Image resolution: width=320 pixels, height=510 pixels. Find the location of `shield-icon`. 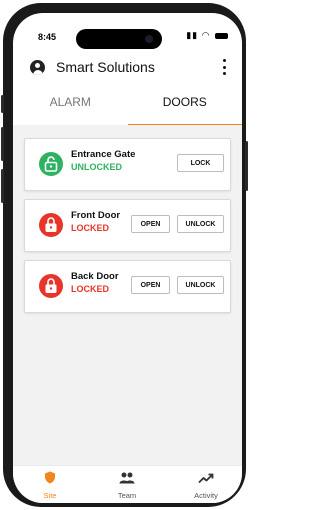

shield-icon is located at coordinates (50, 477).